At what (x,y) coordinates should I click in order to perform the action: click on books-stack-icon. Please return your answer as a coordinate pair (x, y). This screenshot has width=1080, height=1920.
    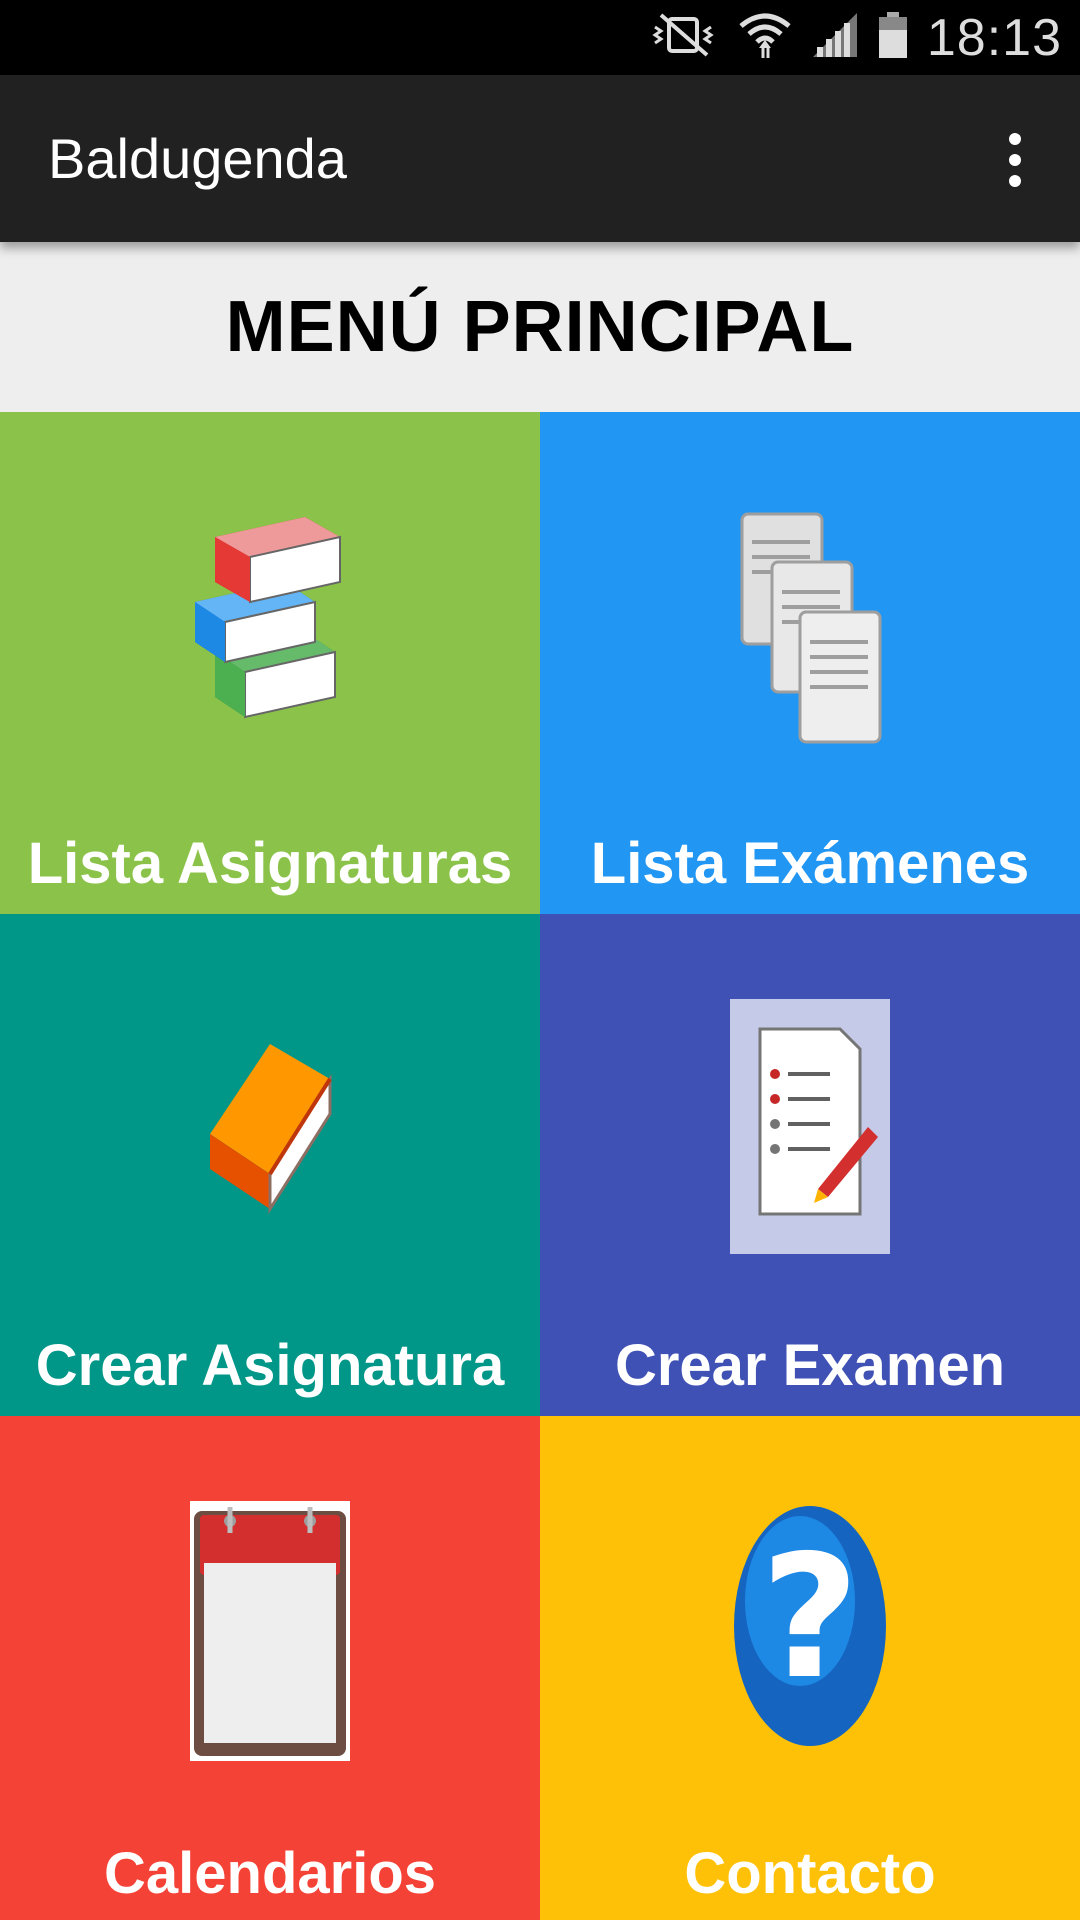
    Looking at the image, I should click on (270, 619).